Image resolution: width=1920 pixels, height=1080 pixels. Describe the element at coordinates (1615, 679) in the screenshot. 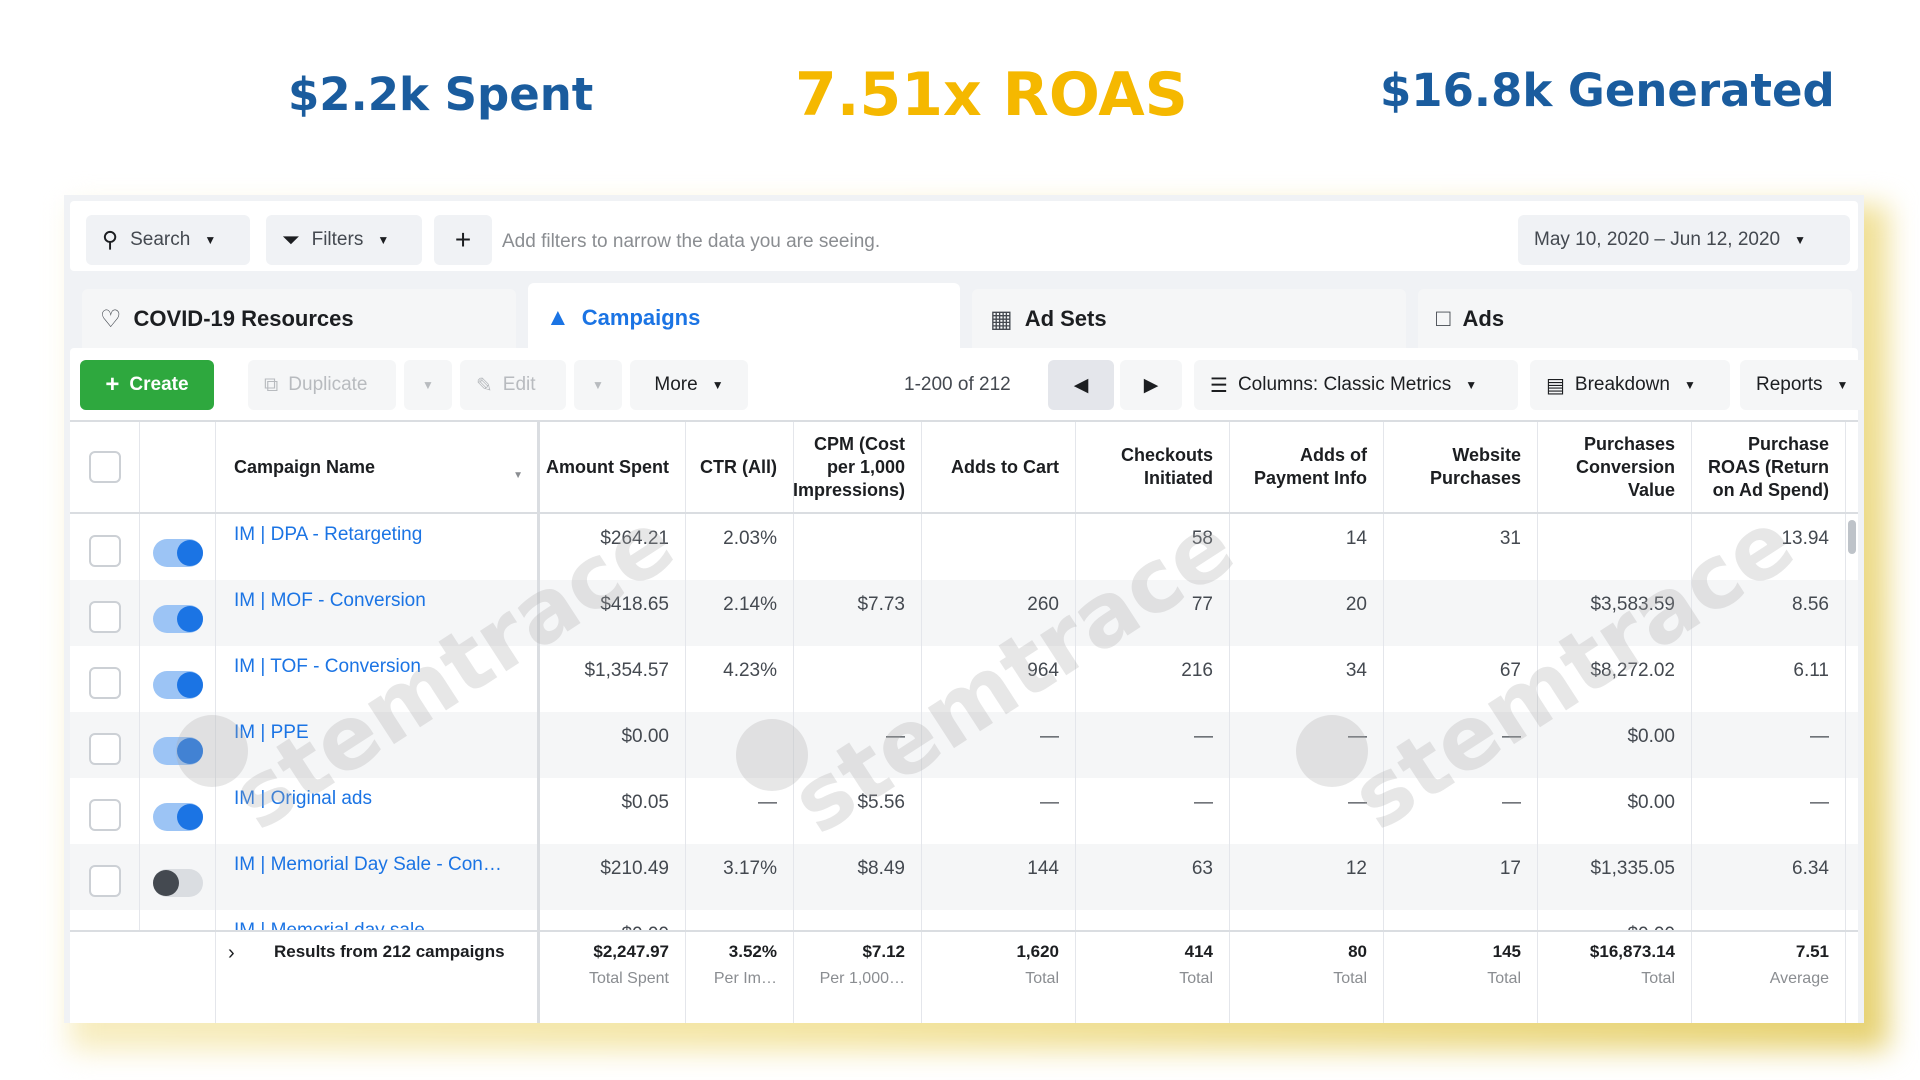

I see `cell-value: $8,272.02` at that location.